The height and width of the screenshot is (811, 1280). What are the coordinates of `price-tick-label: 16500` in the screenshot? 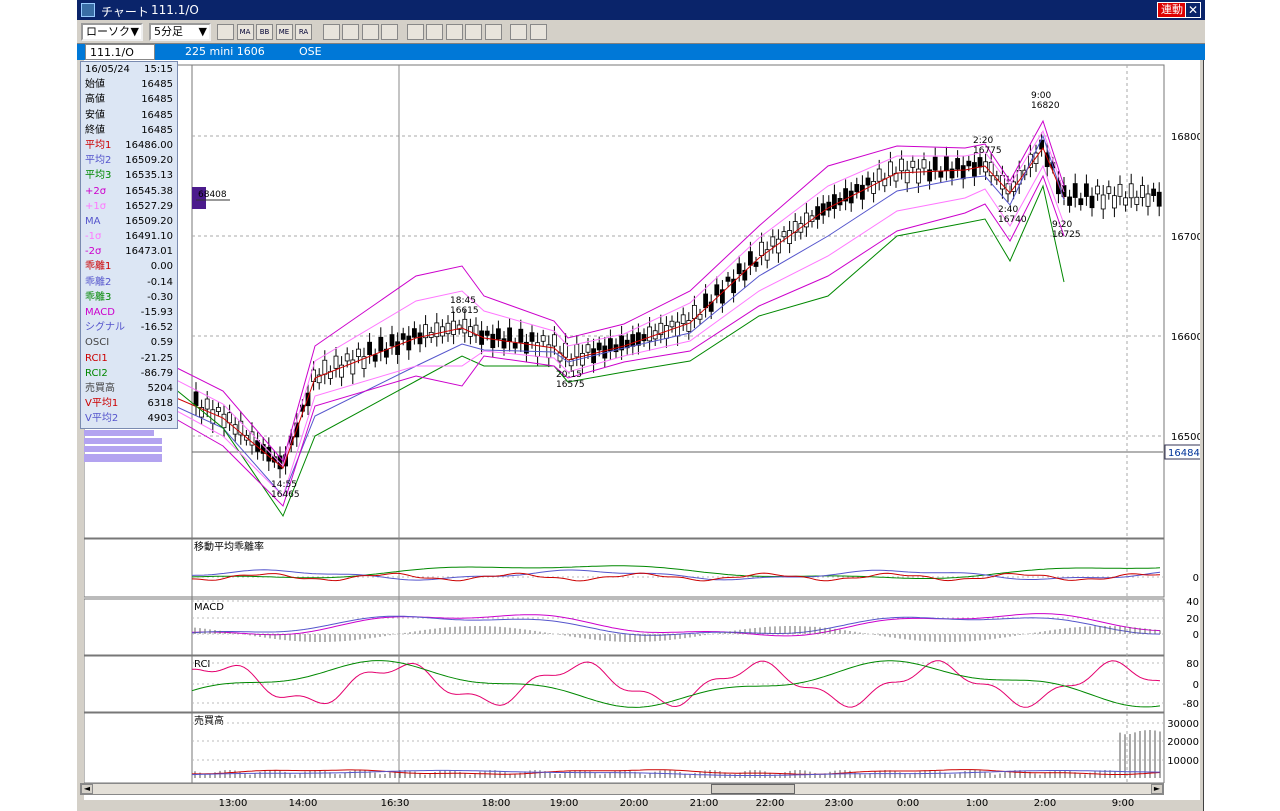 It's located at (1185, 437).